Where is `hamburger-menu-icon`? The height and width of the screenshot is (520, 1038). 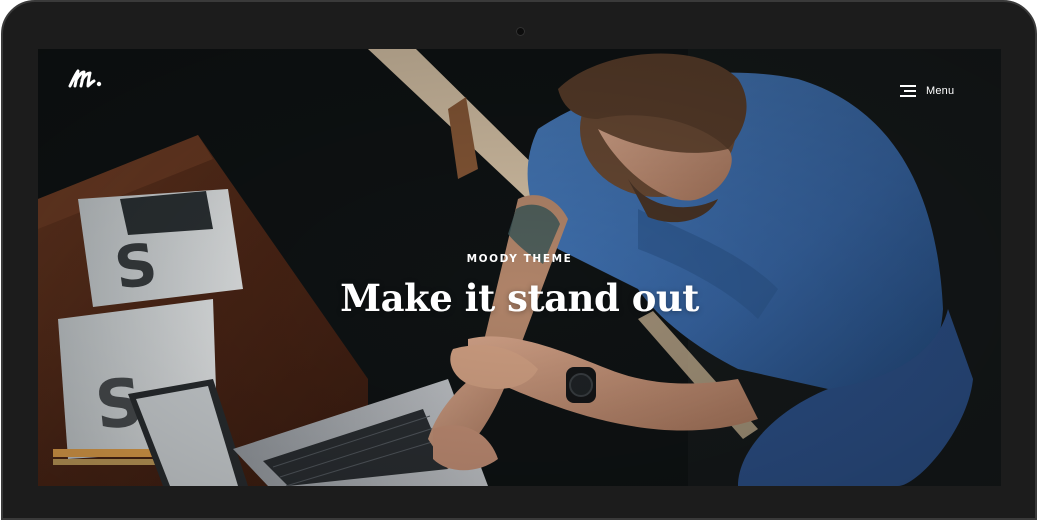 hamburger-menu-icon is located at coordinates (908, 91).